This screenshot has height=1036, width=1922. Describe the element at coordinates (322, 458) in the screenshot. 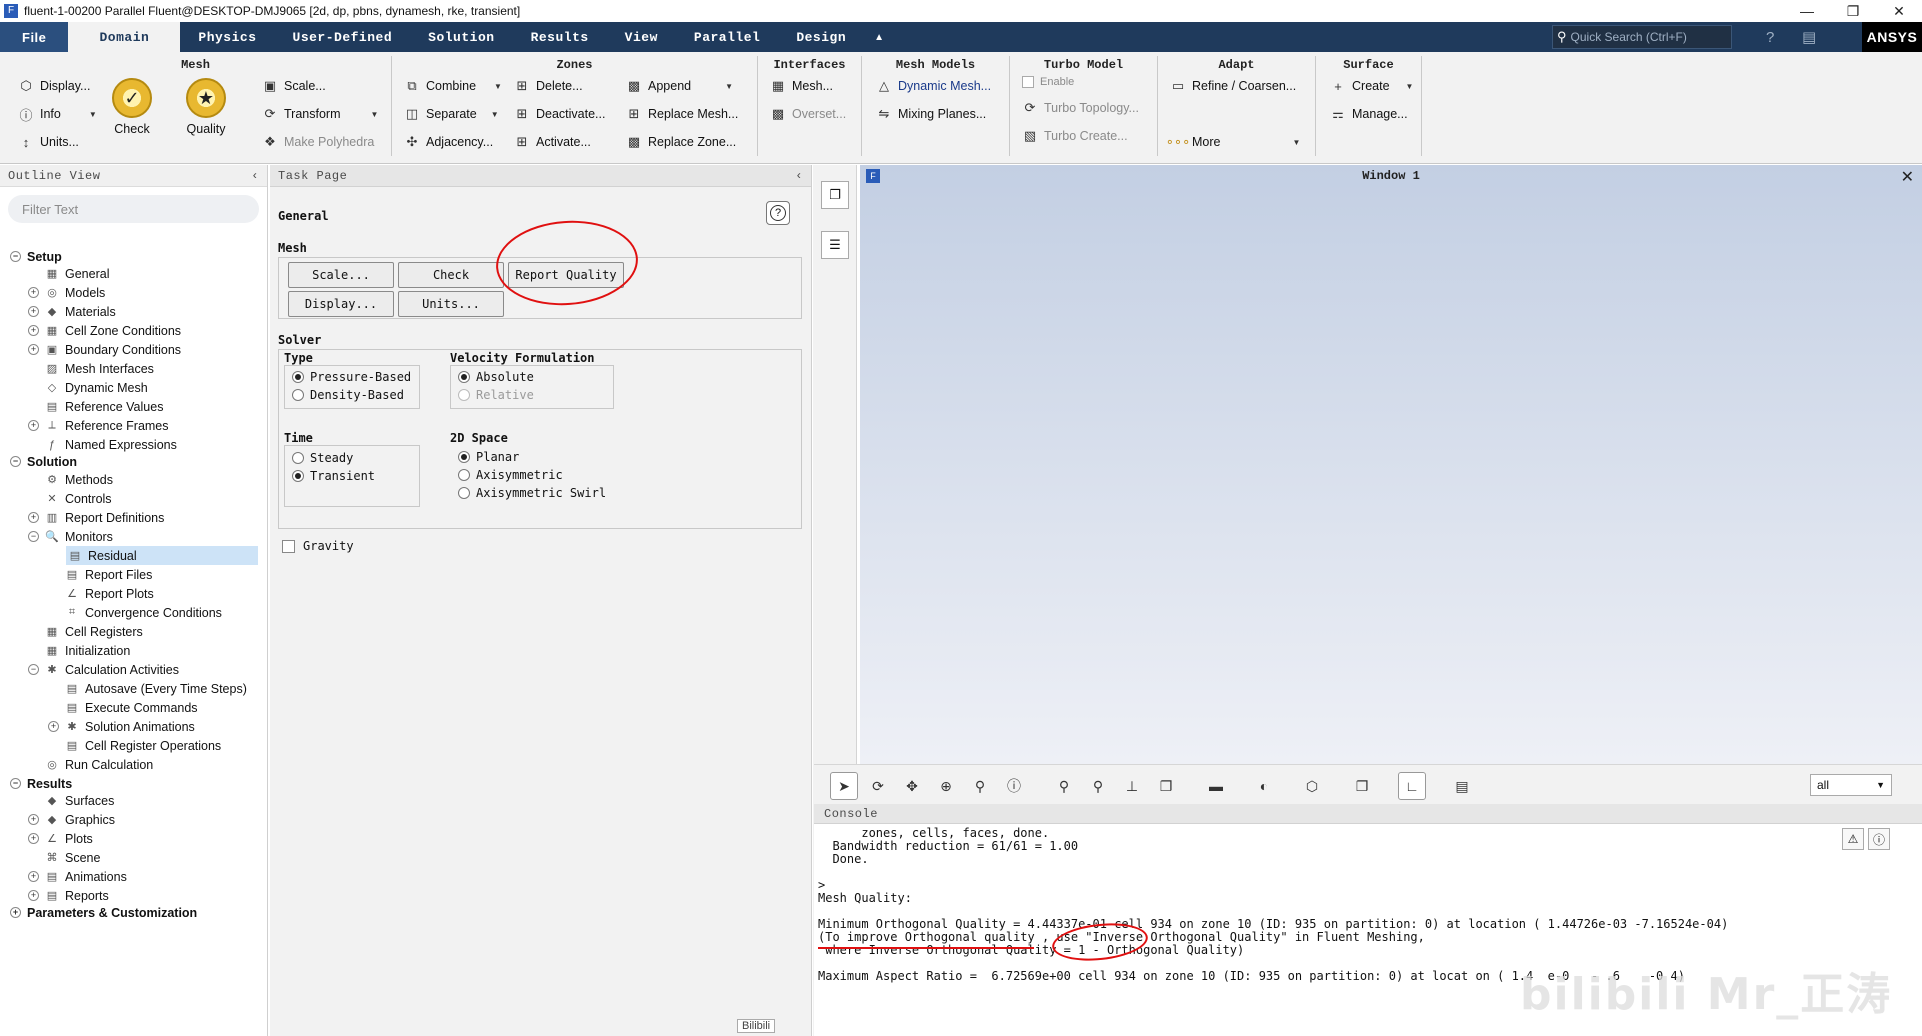

I see `steady-radio: Steady` at that location.